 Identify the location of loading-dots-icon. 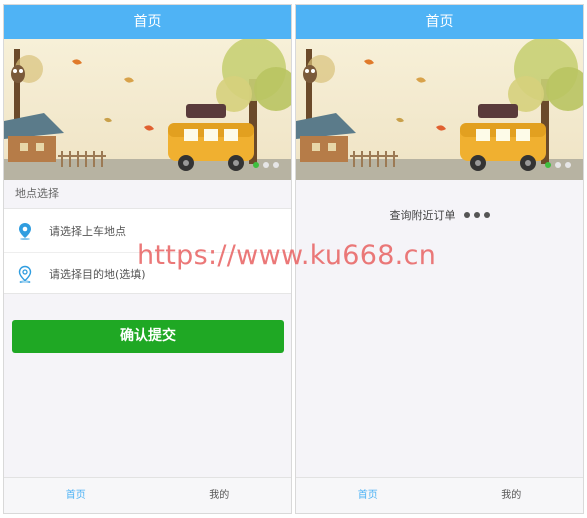
(476, 215).